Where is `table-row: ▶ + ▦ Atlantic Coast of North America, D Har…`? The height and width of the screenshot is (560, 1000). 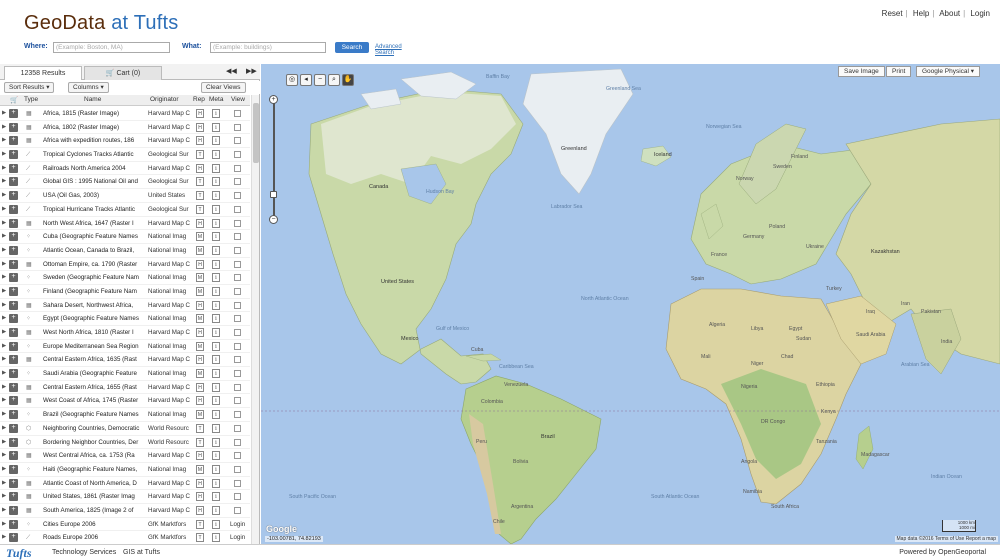
table-row: ▶ + ▦ Atlantic Coast of North America, D Har… is located at coordinates (125, 484).